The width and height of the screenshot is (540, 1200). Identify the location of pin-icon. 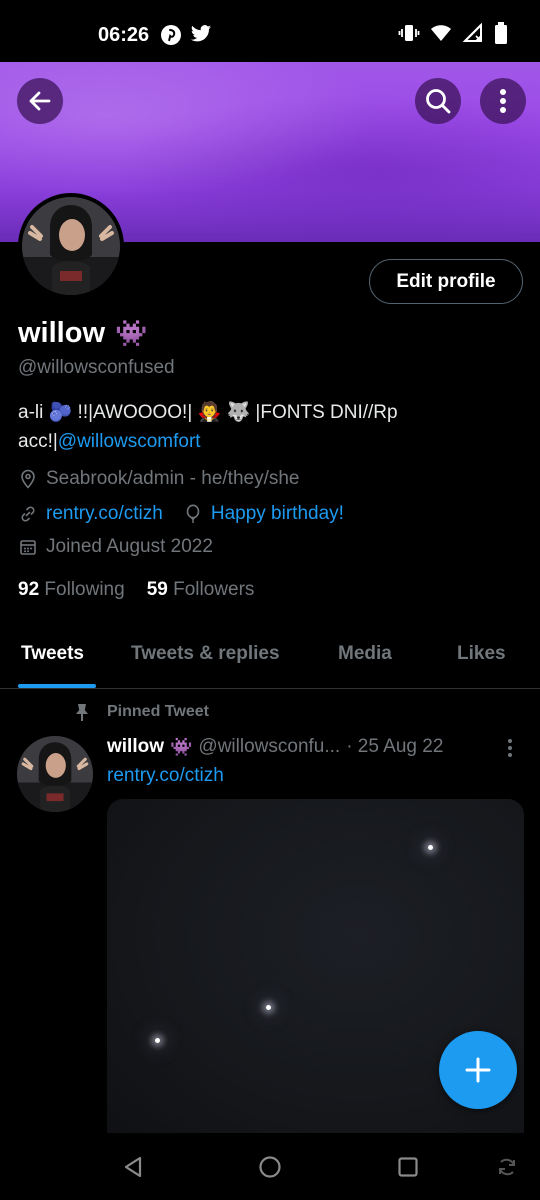
(82, 712).